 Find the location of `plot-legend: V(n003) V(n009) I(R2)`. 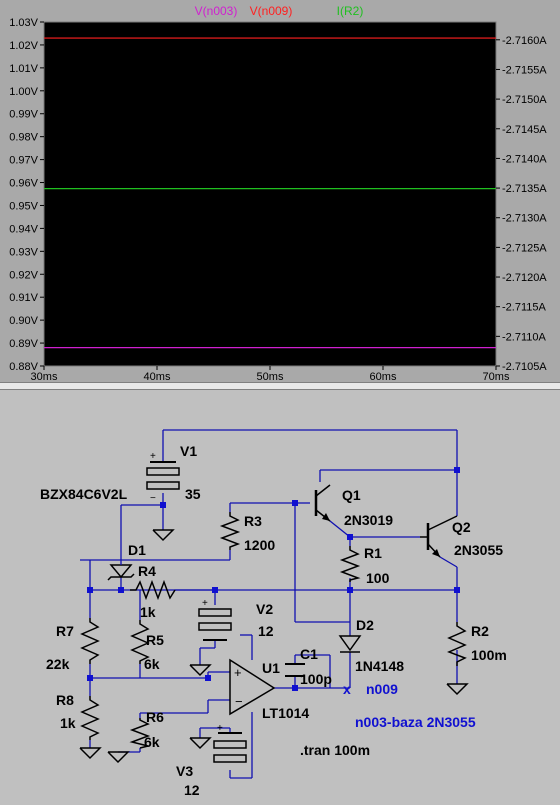

plot-legend: V(n003) V(n009) I(R2) is located at coordinates (279, 11).